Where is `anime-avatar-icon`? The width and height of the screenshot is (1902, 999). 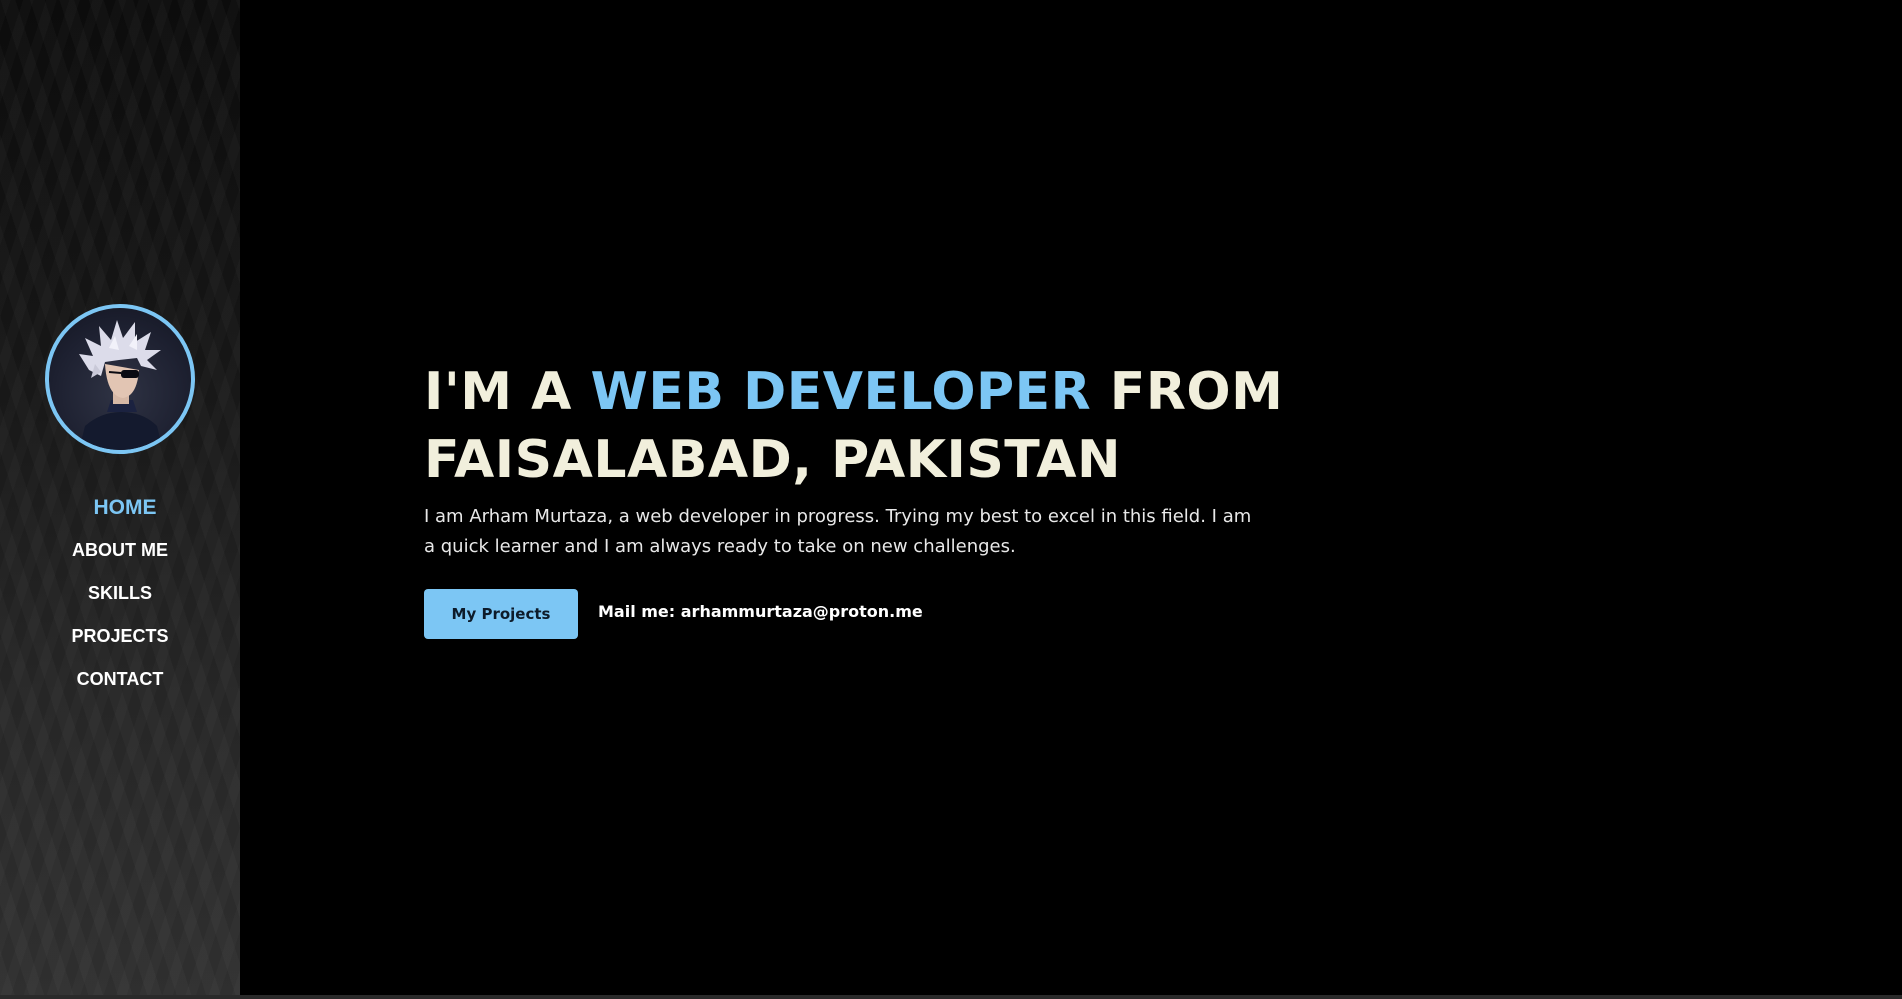 anime-avatar-icon is located at coordinates (121, 385).